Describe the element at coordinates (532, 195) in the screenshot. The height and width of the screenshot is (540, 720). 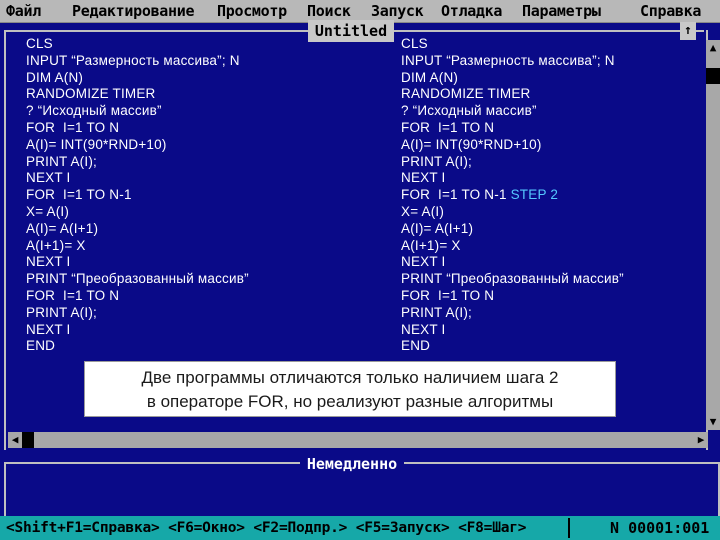
I see `step-keyword-highlight: STEP 2` at that location.